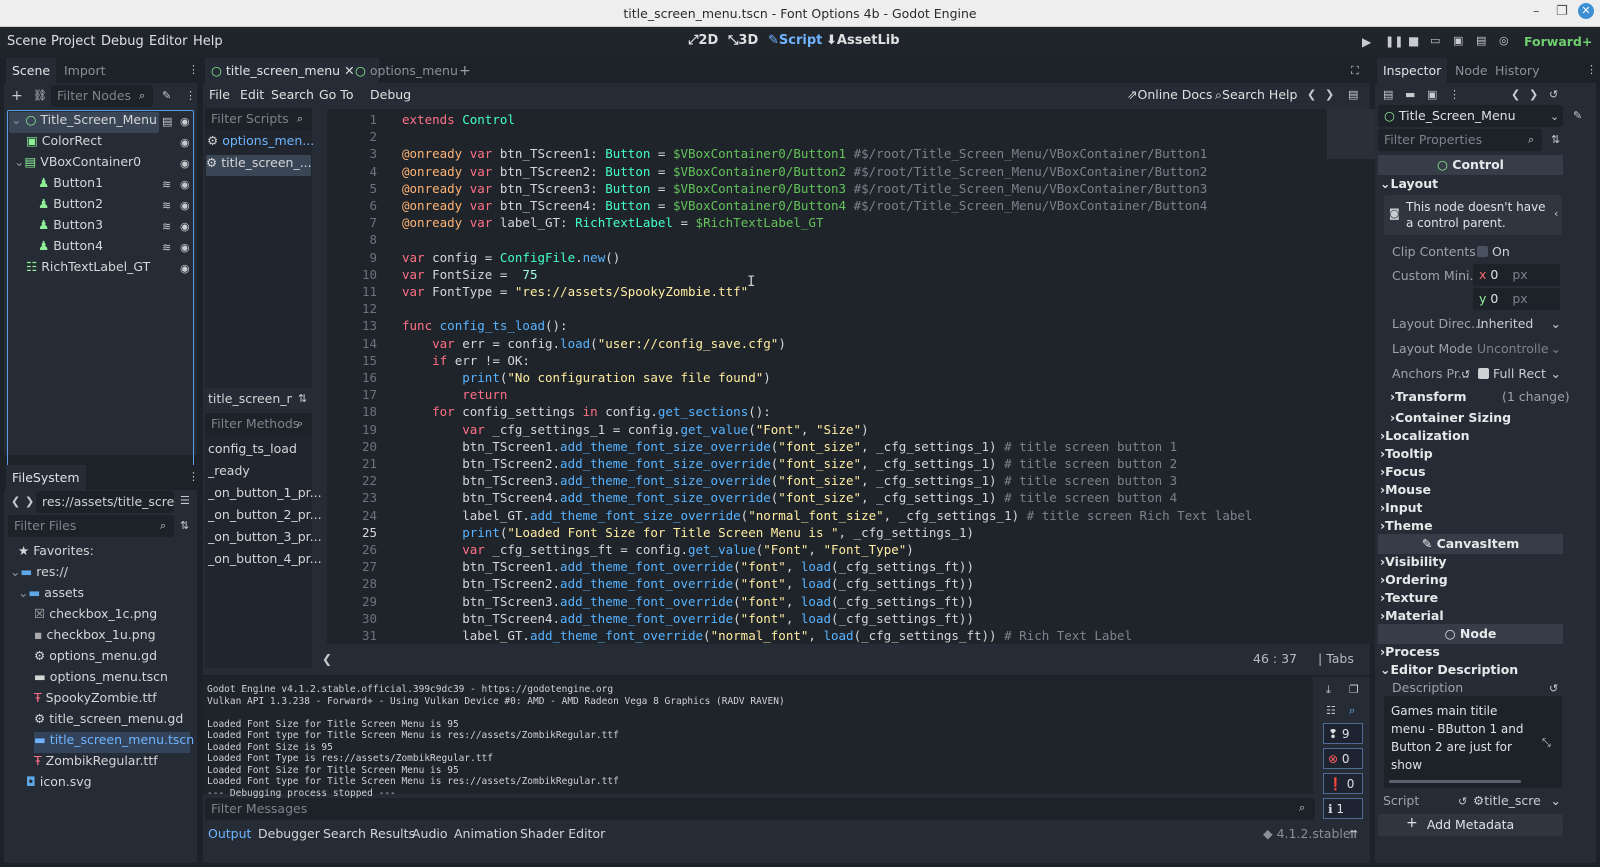  What do you see at coordinates (1412, 615) in the screenshot?
I see `group-material: ›Material` at bounding box center [1412, 615].